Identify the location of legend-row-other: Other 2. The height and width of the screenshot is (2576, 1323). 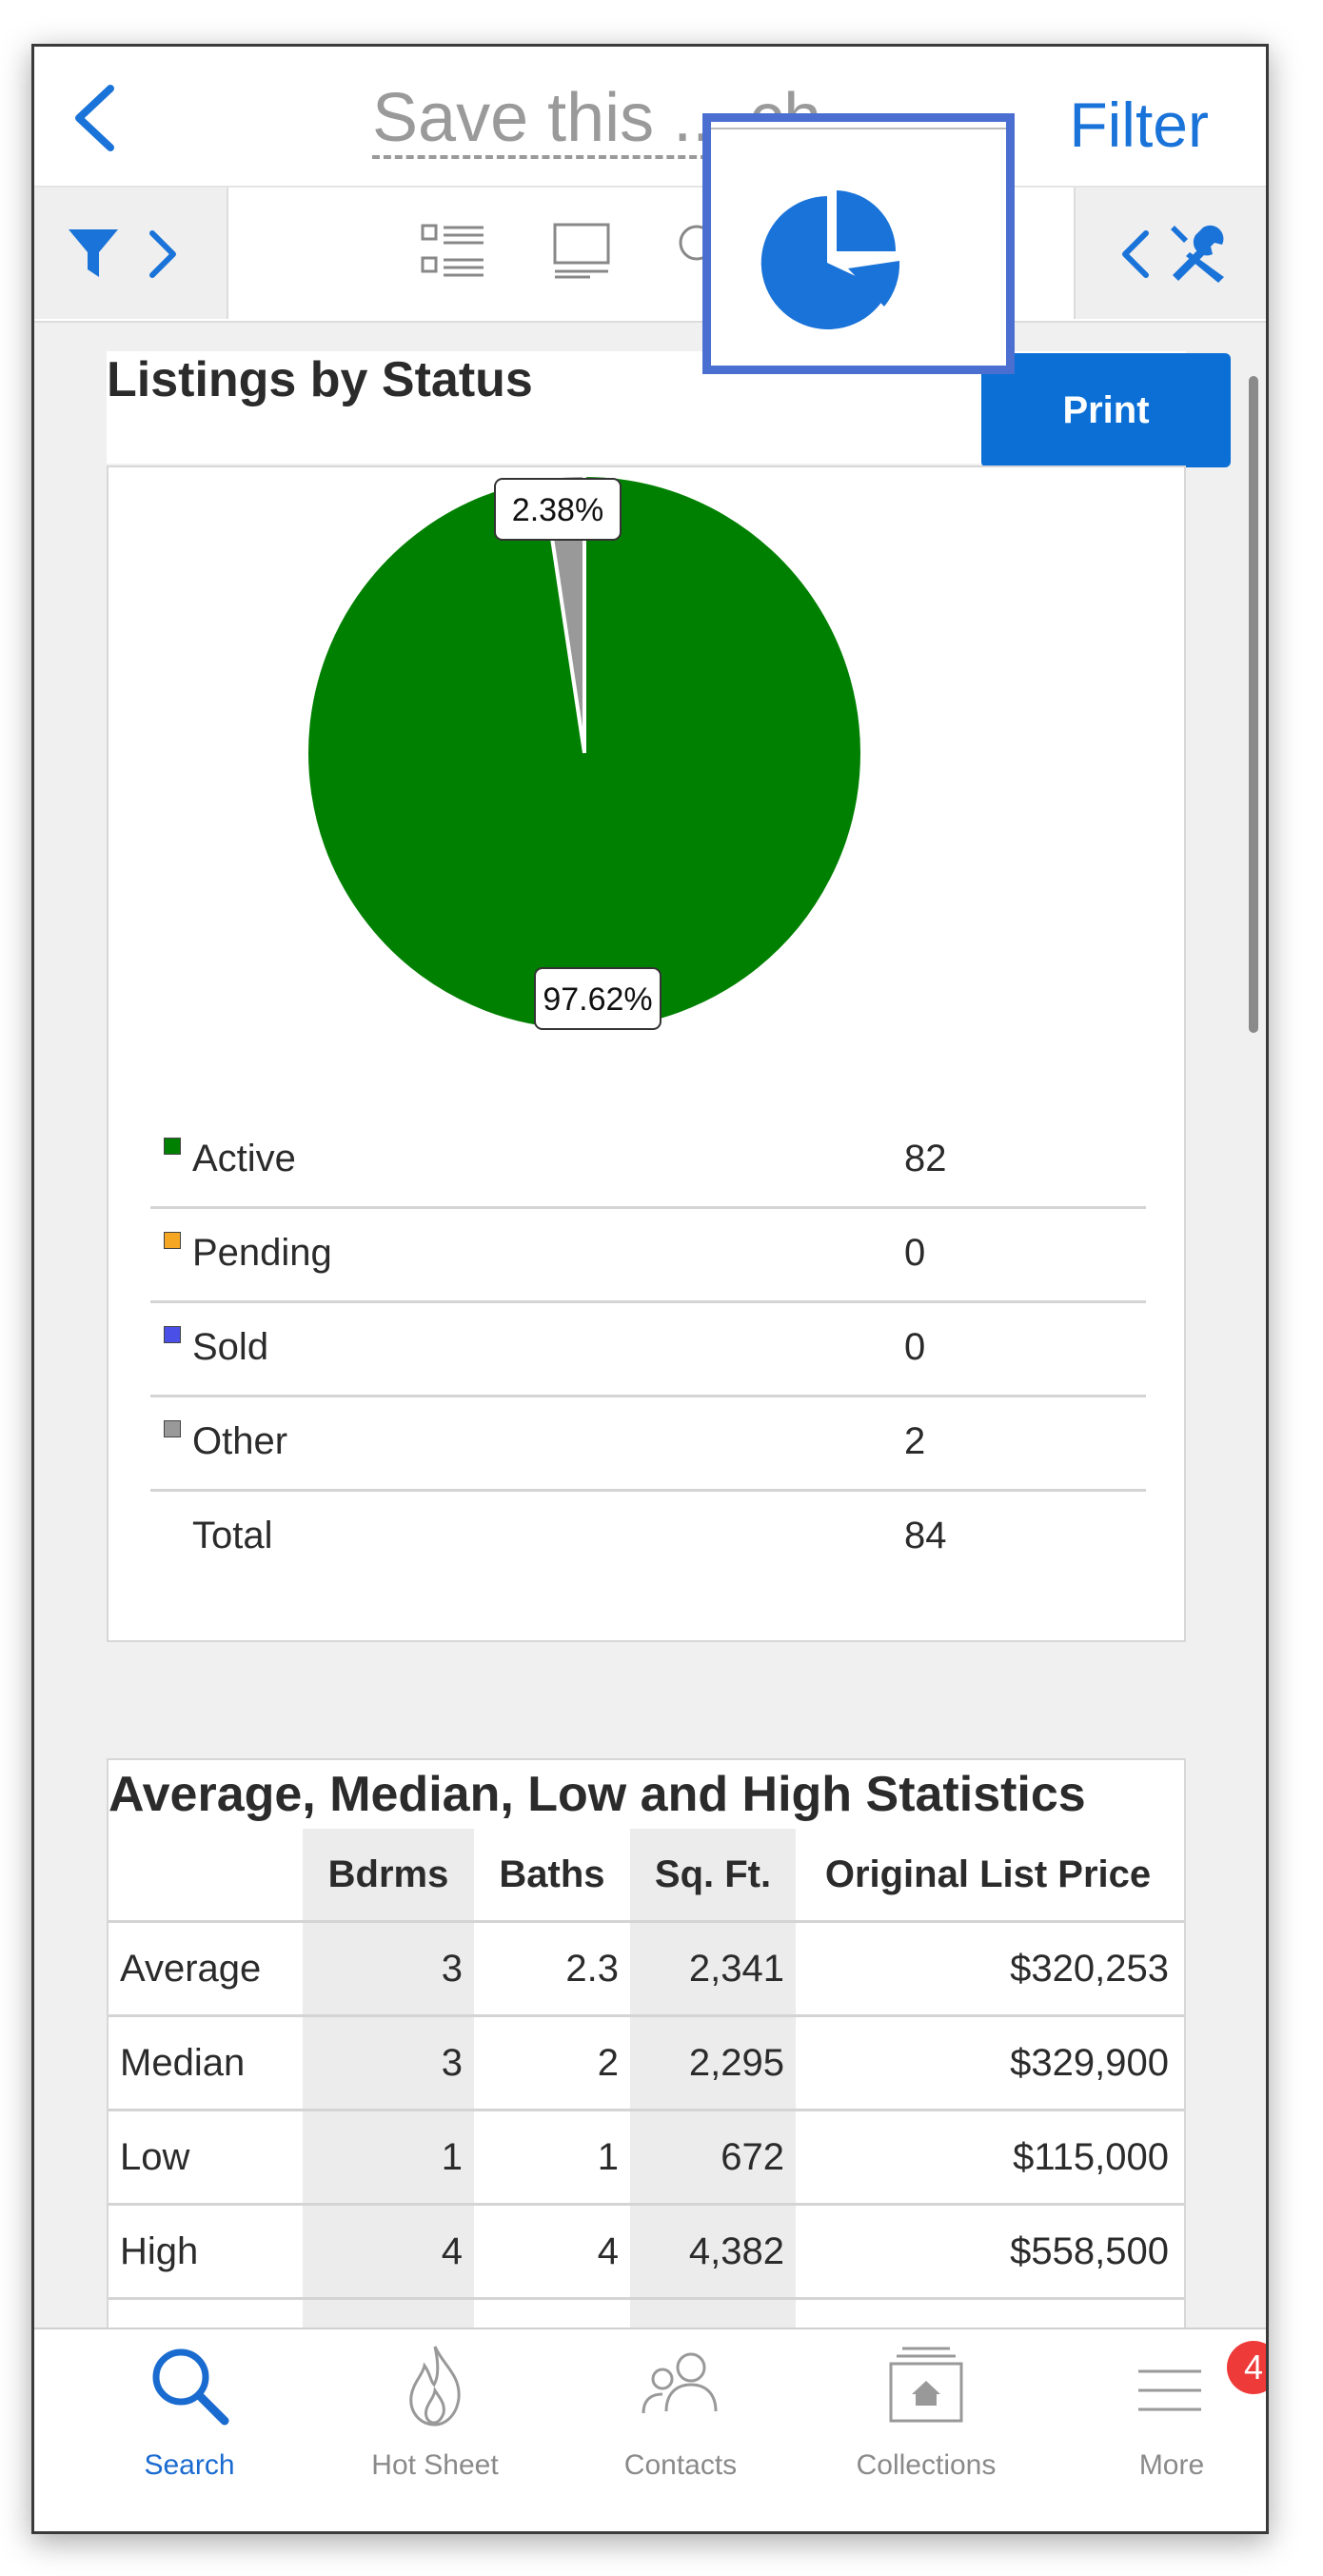
(648, 1444).